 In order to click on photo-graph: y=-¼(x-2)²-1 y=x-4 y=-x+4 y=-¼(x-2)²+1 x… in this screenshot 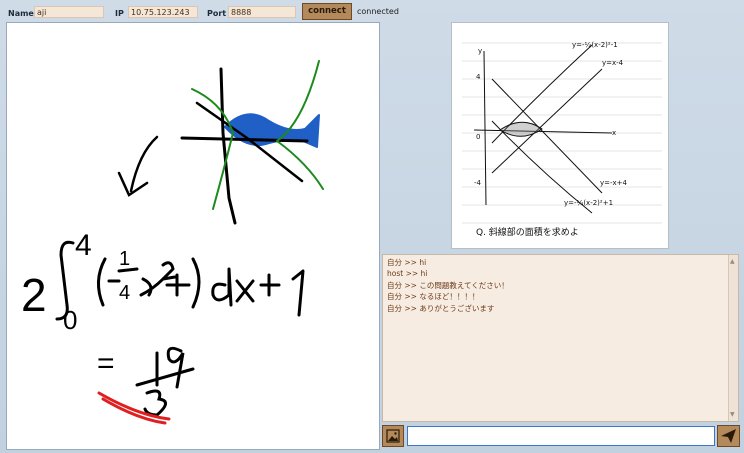, I will do `click(562, 139)`.